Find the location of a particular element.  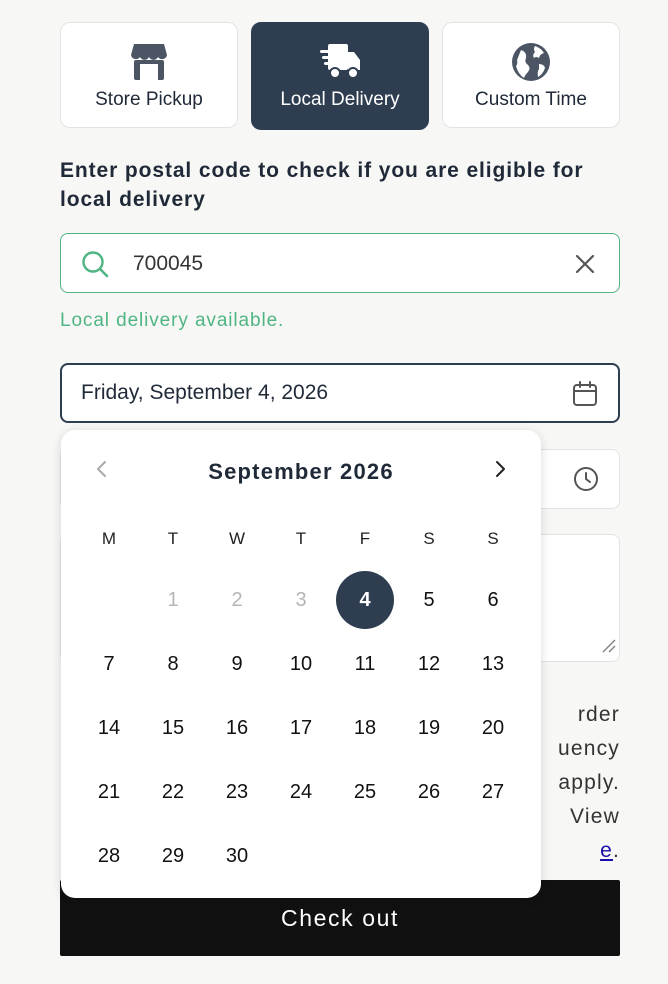

calendar-day: 13 is located at coordinates (493, 664).